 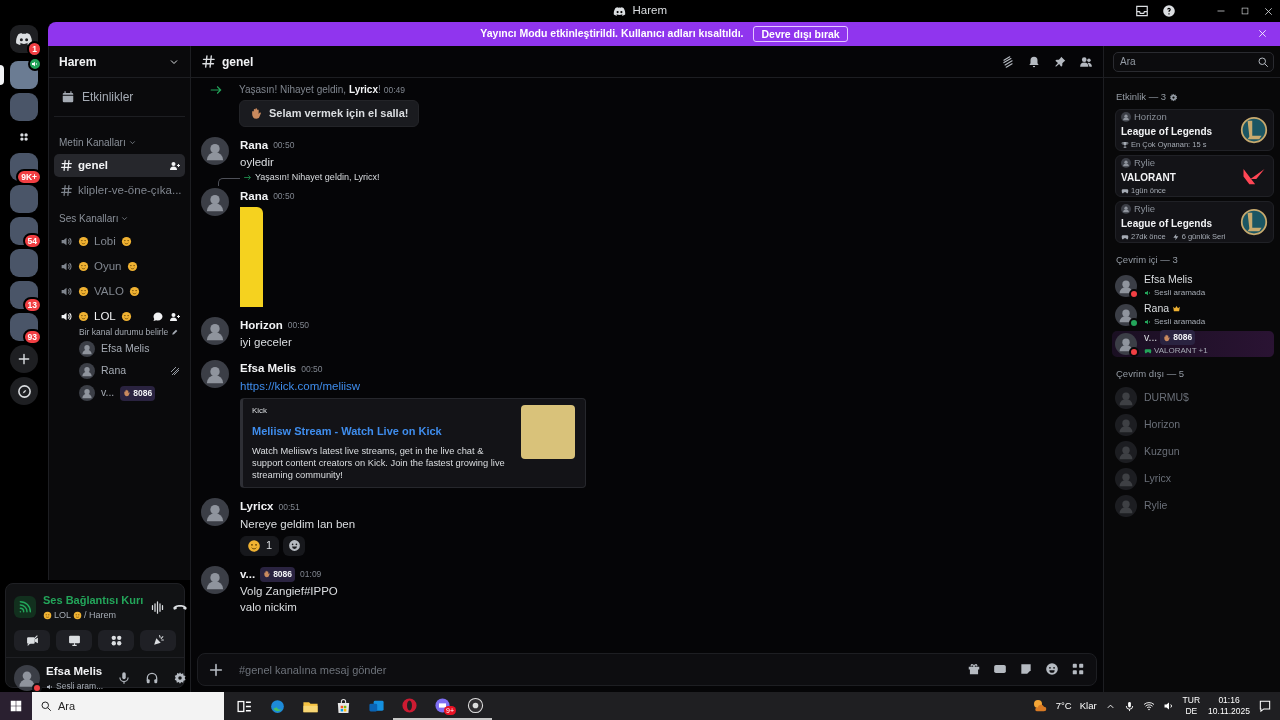 What do you see at coordinates (317, 178) in the screenshot?
I see `reply-preview: Yaşasın! Nihayet geldin, Lyricx!` at bounding box center [317, 178].